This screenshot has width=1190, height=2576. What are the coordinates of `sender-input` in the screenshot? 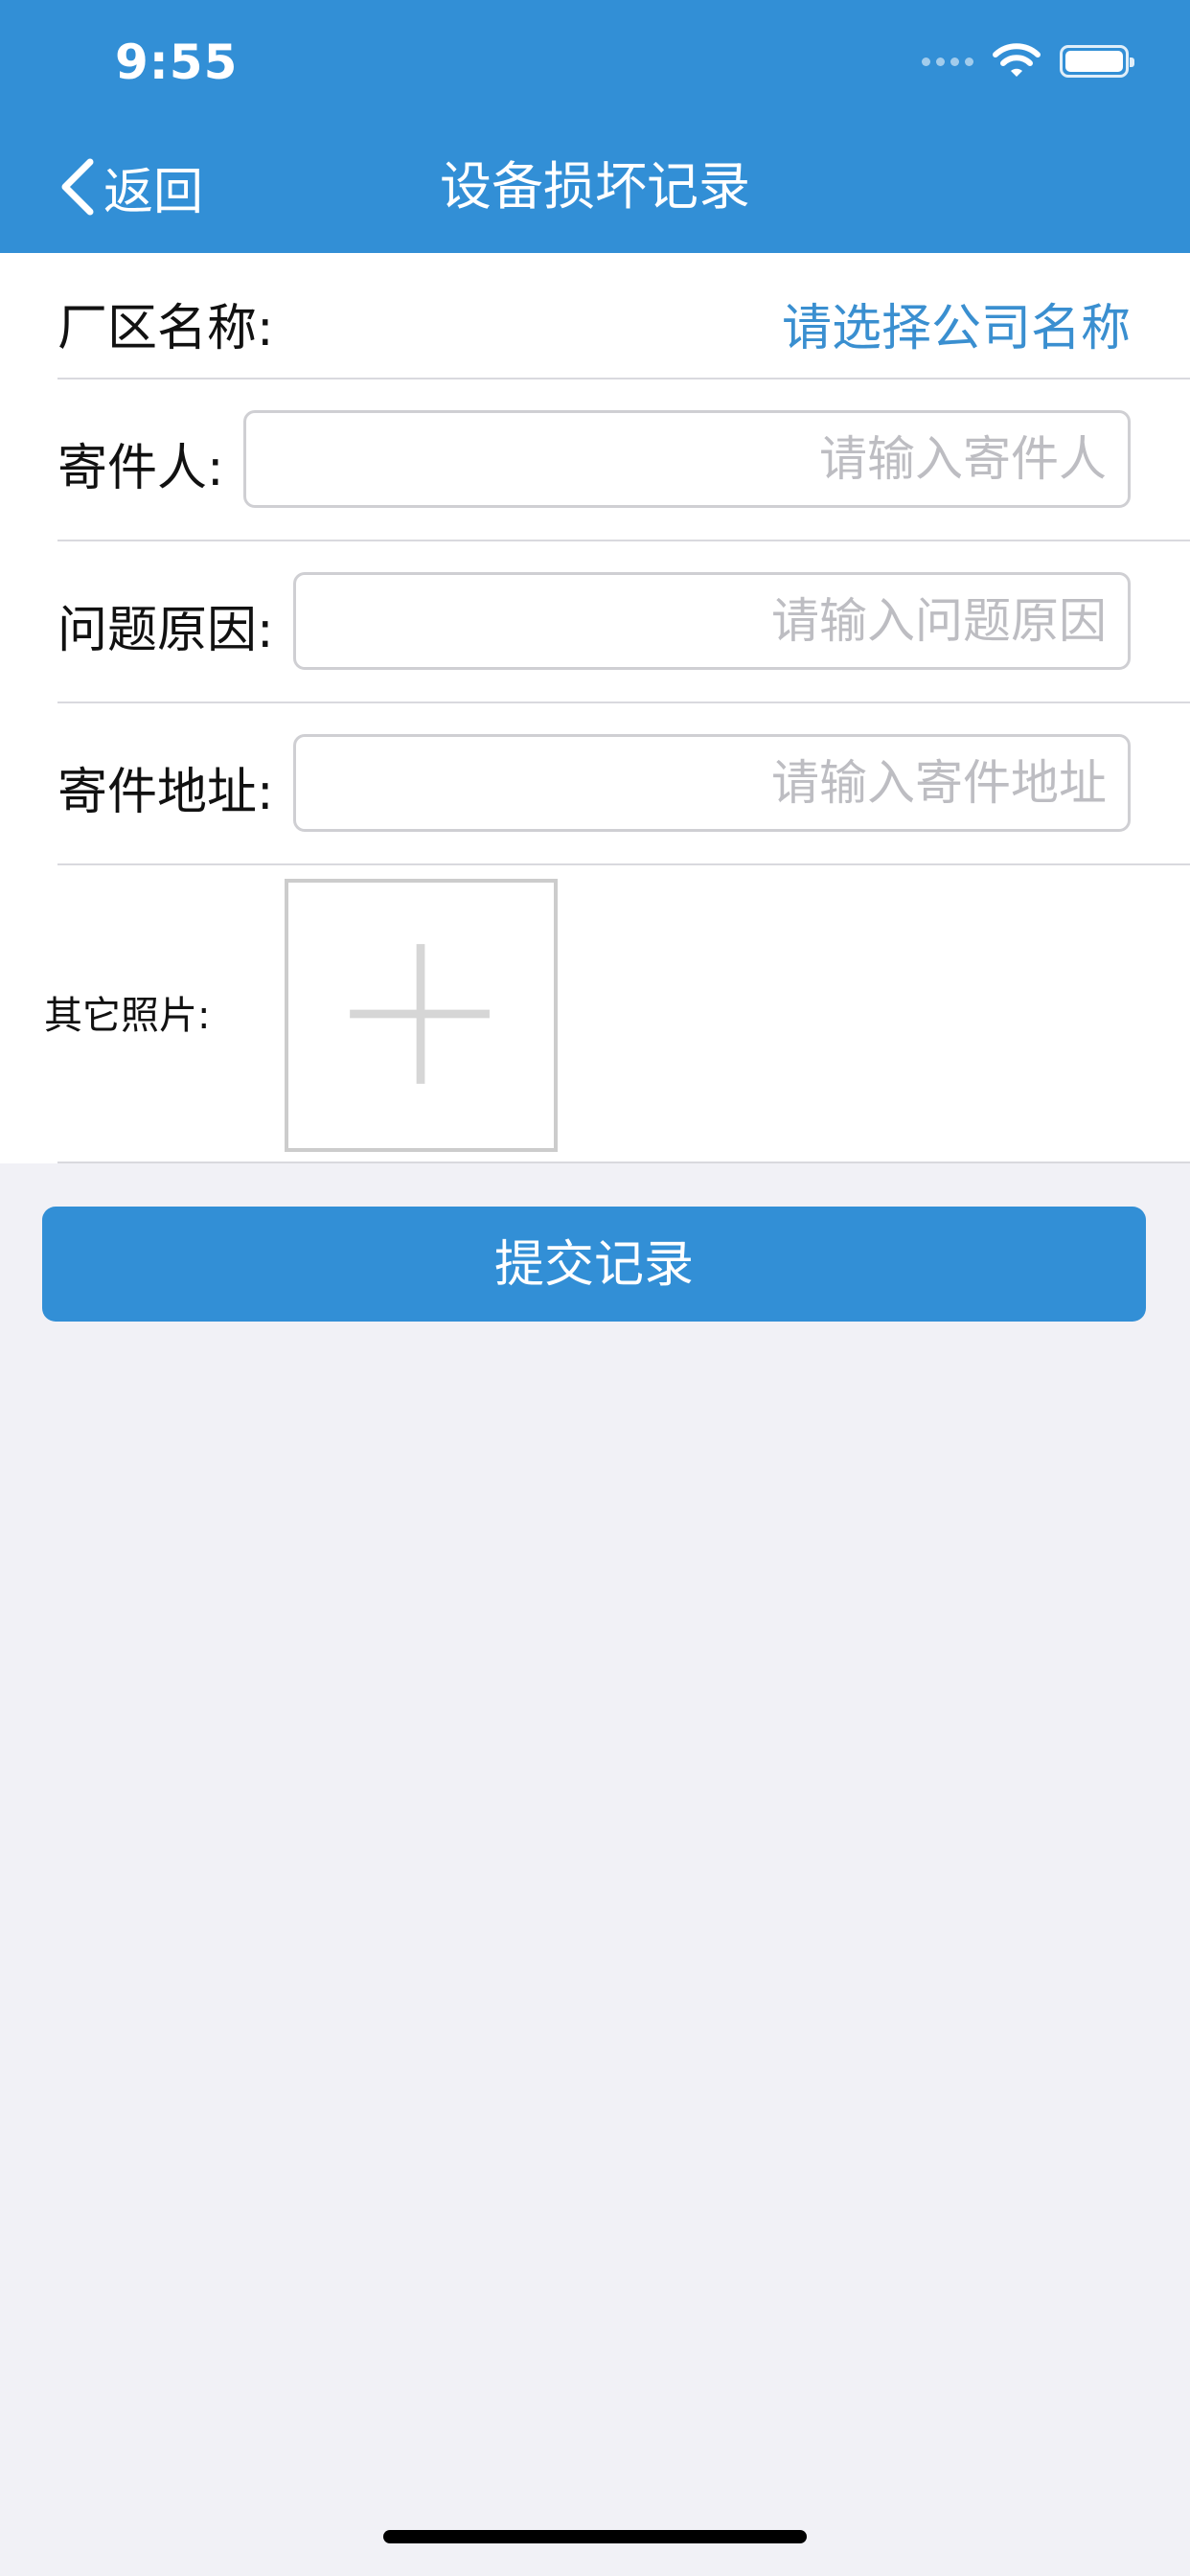 It's located at (687, 459).